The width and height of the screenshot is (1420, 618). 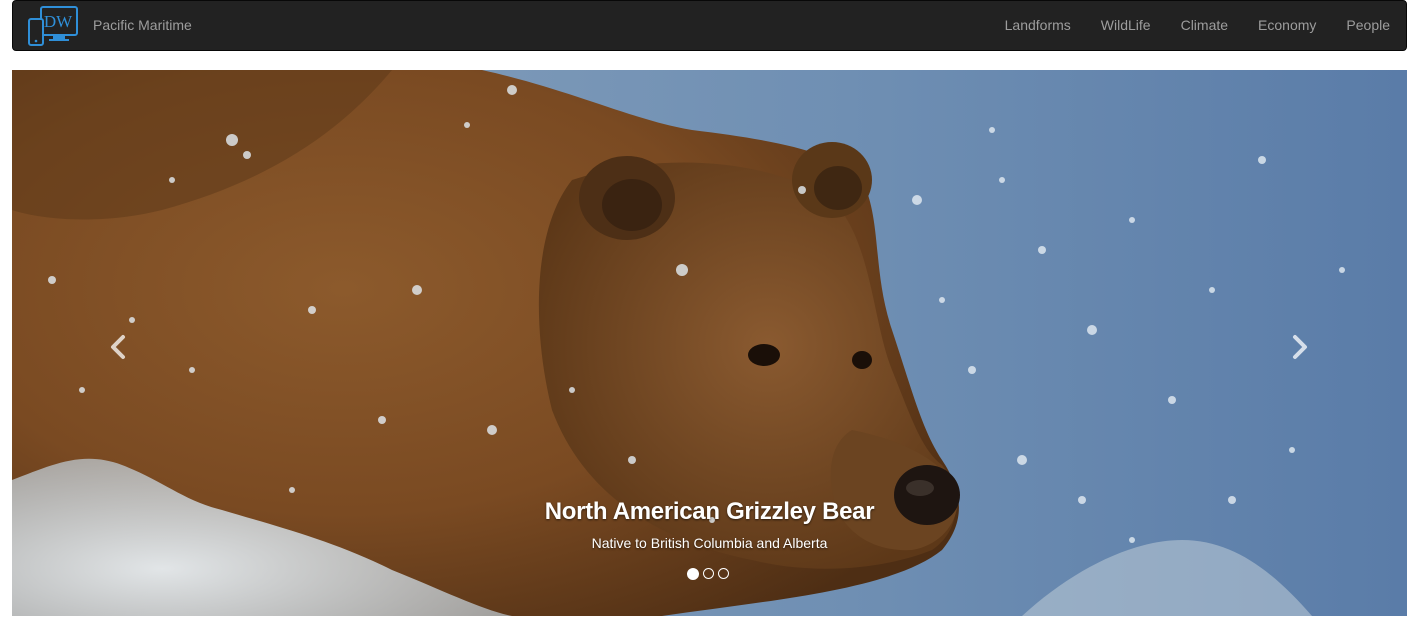 I want to click on nav-item-wildlife: WildLife, so click(x=1126, y=26).